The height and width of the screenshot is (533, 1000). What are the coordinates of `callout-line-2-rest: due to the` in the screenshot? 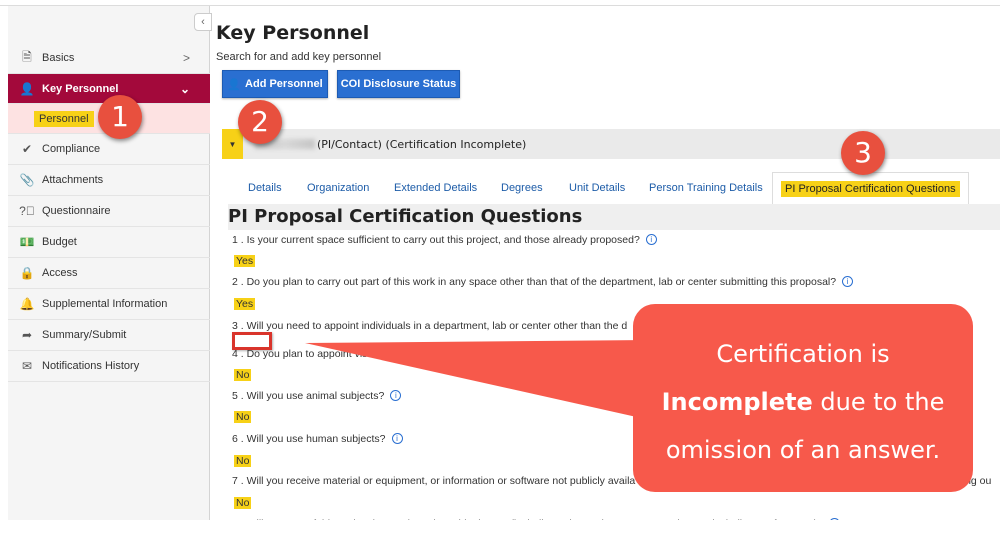 It's located at (878, 402).